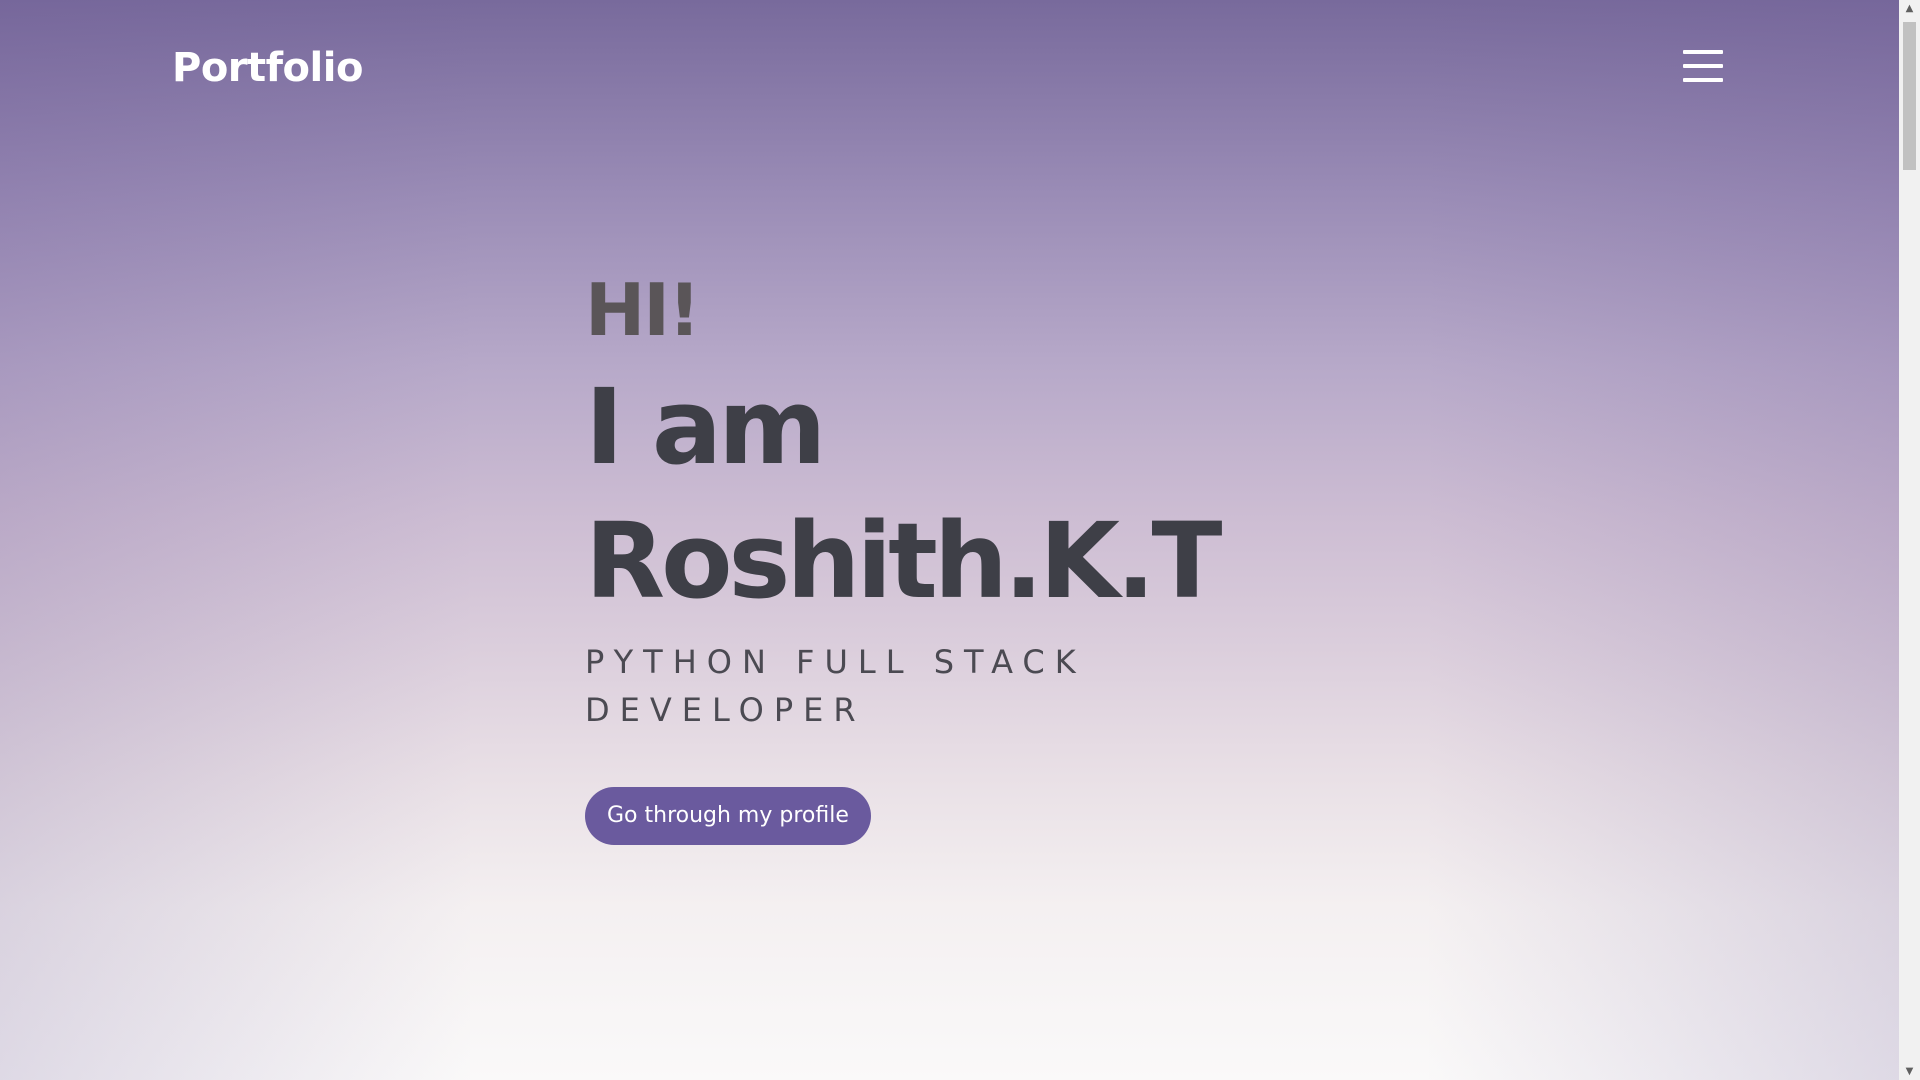 The image size is (1920, 1080). What do you see at coordinates (705, 427) in the screenshot?
I see `hero-intro-line-1: I am` at bounding box center [705, 427].